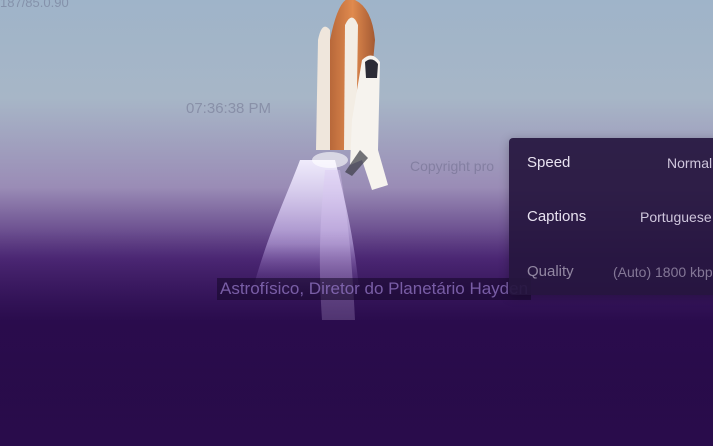 The width and height of the screenshot is (713, 446). I want to click on settings-item-captions: Captions Portuguese, so click(611, 218).